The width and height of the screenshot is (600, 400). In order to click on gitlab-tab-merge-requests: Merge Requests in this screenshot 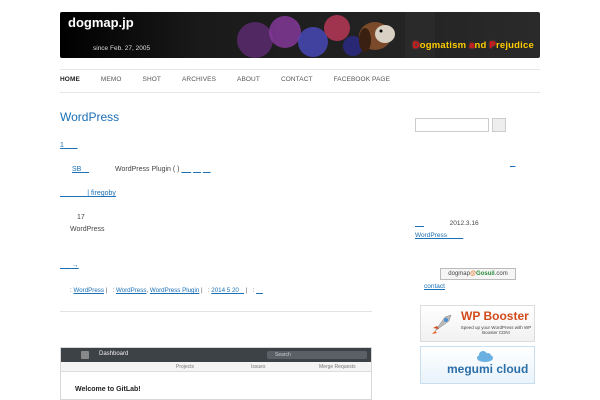, I will do `click(337, 367)`.